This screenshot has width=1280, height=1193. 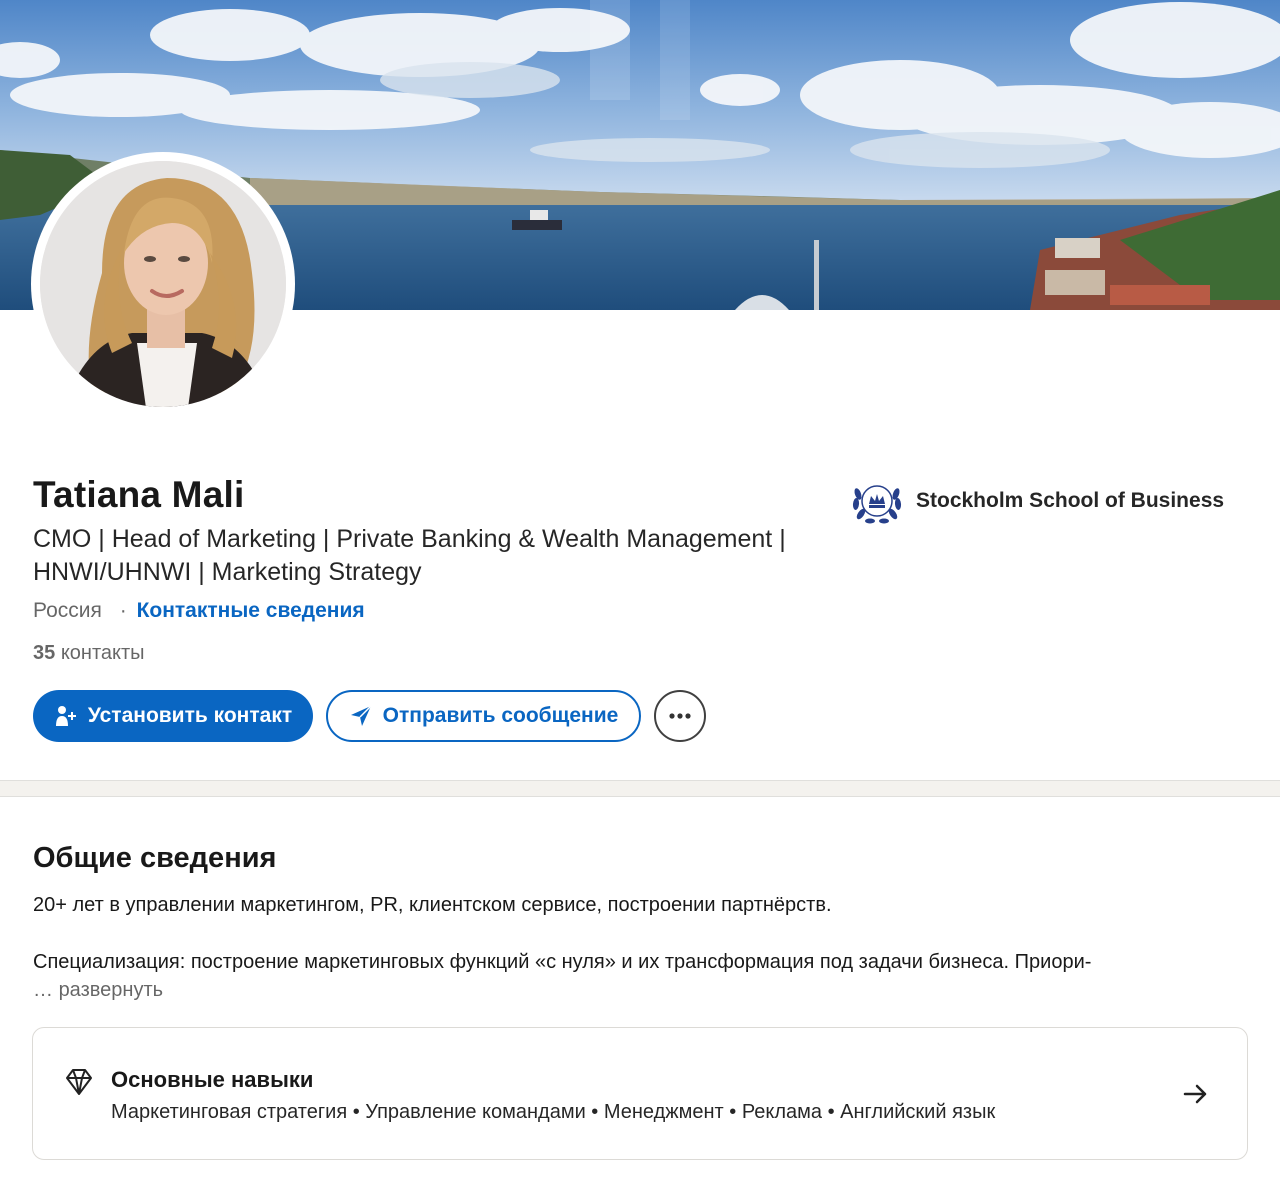 I want to click on profile-location: Россия, so click(x=67, y=610).